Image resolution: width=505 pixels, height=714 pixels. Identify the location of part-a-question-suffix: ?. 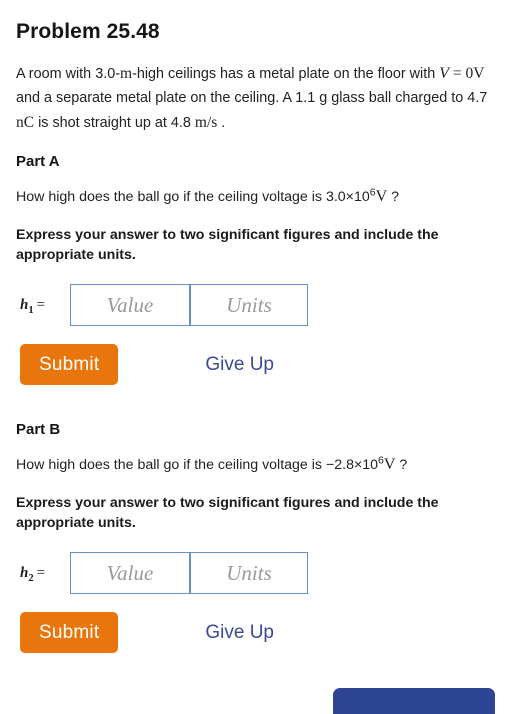
(393, 196).